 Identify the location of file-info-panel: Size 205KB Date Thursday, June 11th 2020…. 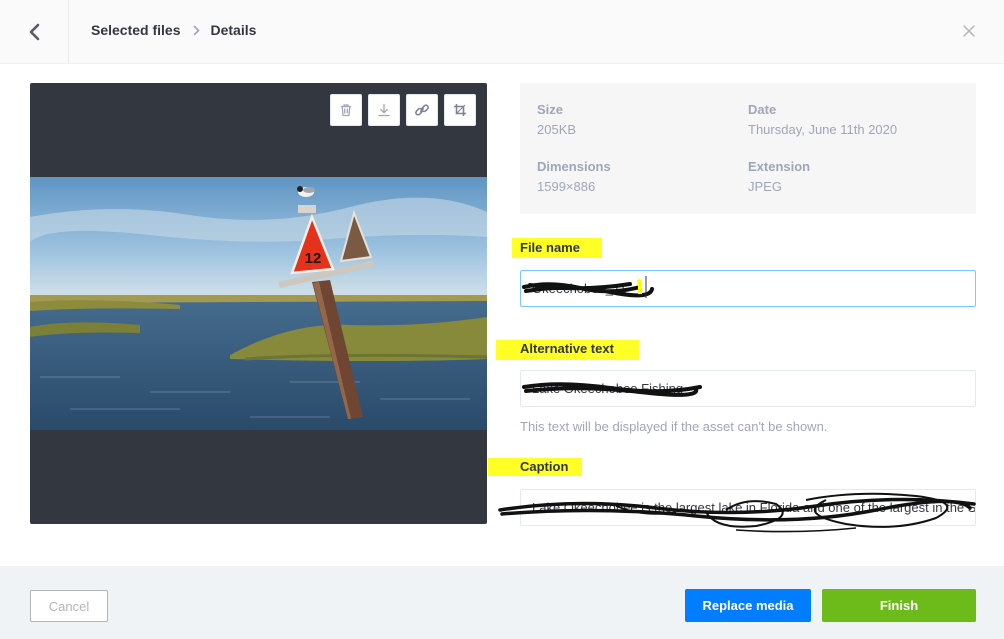
(748, 148).